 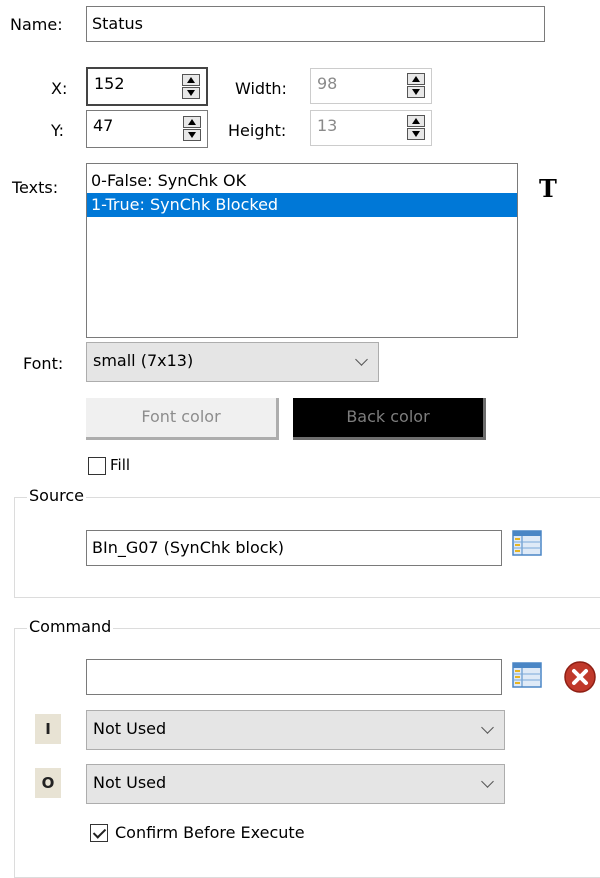 I want to click on confirm-label: Confirm Before Execute, so click(x=210, y=832).